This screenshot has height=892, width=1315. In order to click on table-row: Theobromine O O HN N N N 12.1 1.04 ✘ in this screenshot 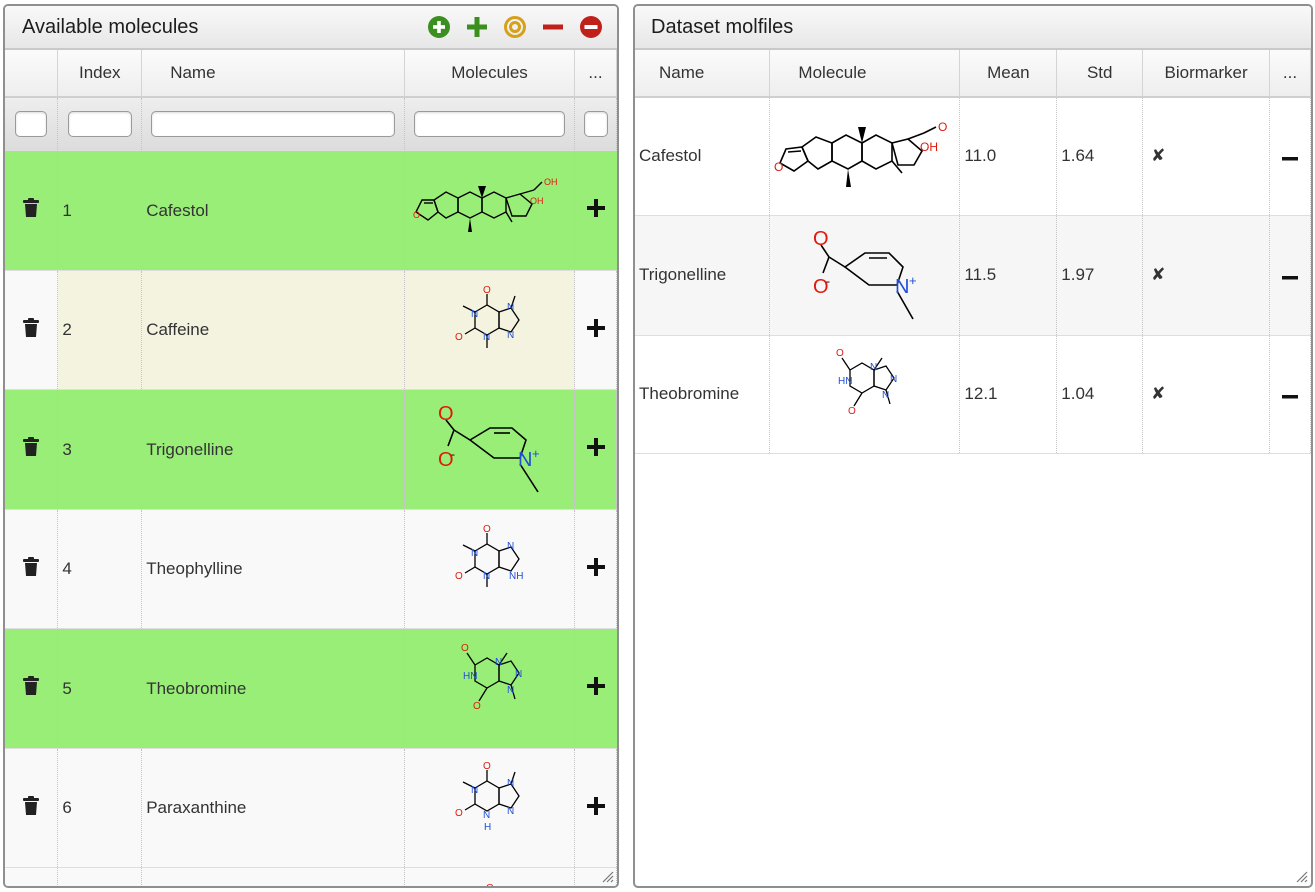, I will do `click(973, 394)`.